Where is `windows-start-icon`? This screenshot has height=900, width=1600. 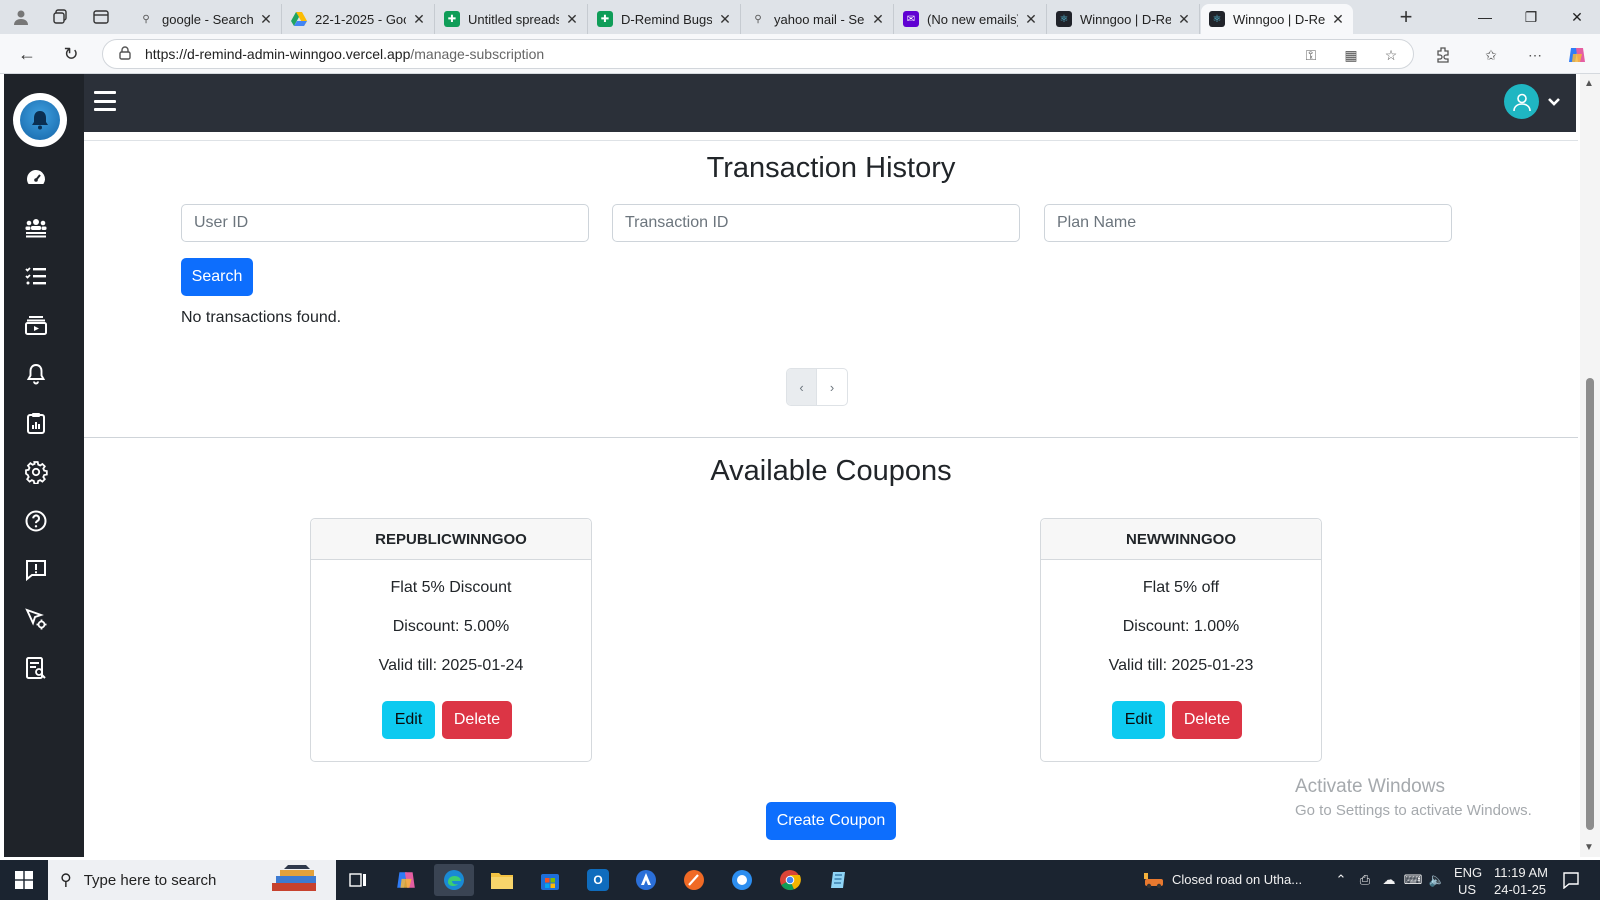
windows-start-icon is located at coordinates (24, 880).